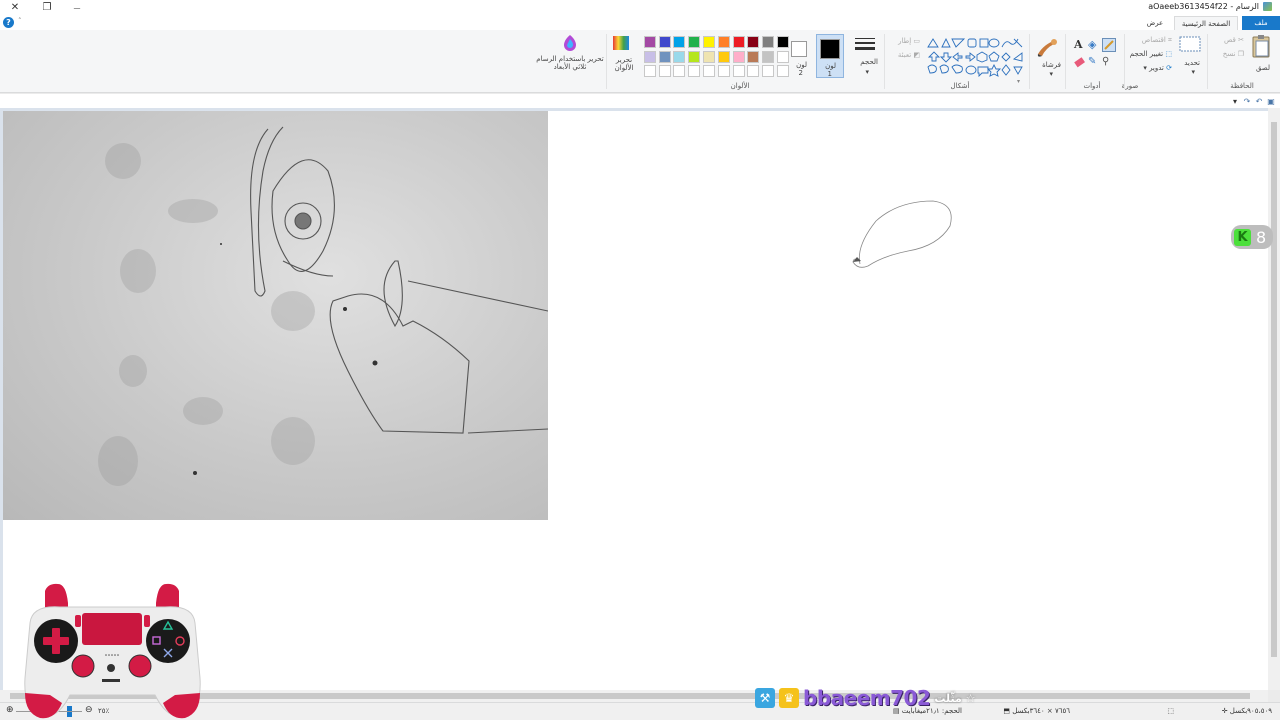 The height and width of the screenshot is (720, 1280). Describe the element at coordinates (1203, 6) in the screenshot. I see `window-title-text: aOaeeb3613454f22 - الرسام` at that location.